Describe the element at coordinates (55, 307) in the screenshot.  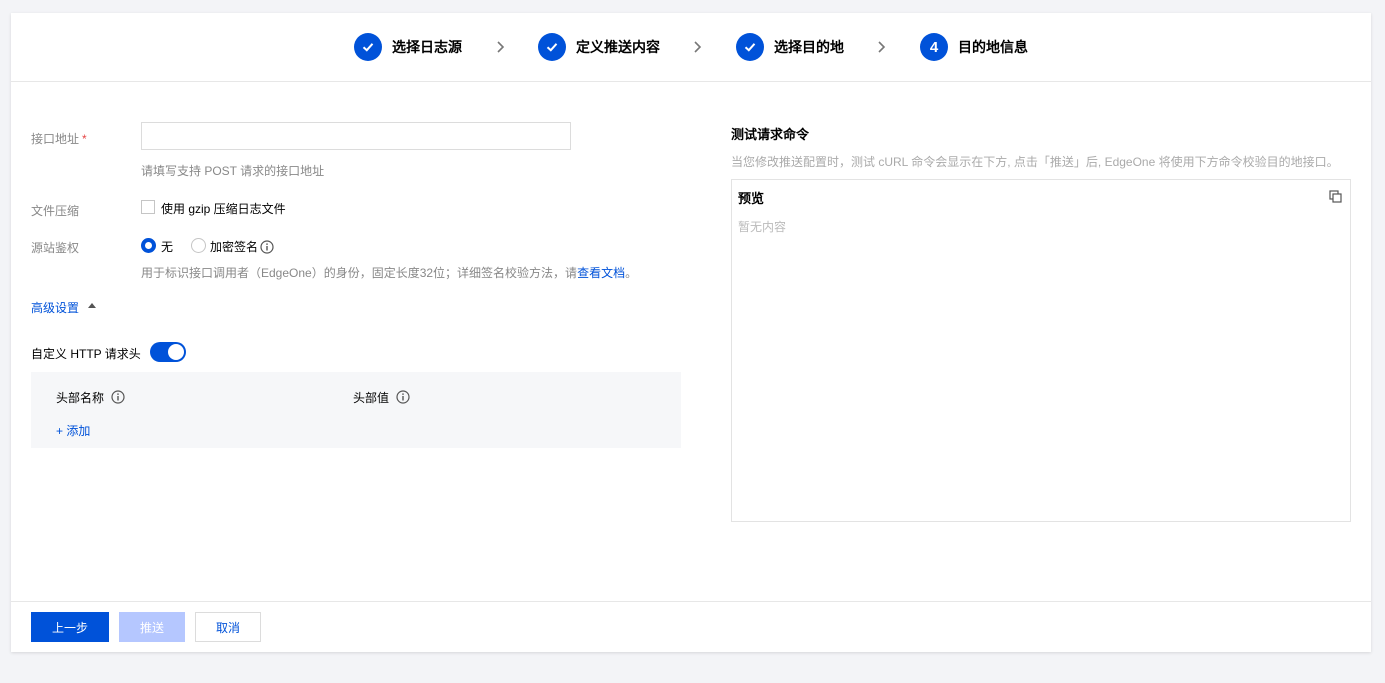
I see `advanced-settings-toggle: 高级设置` at that location.